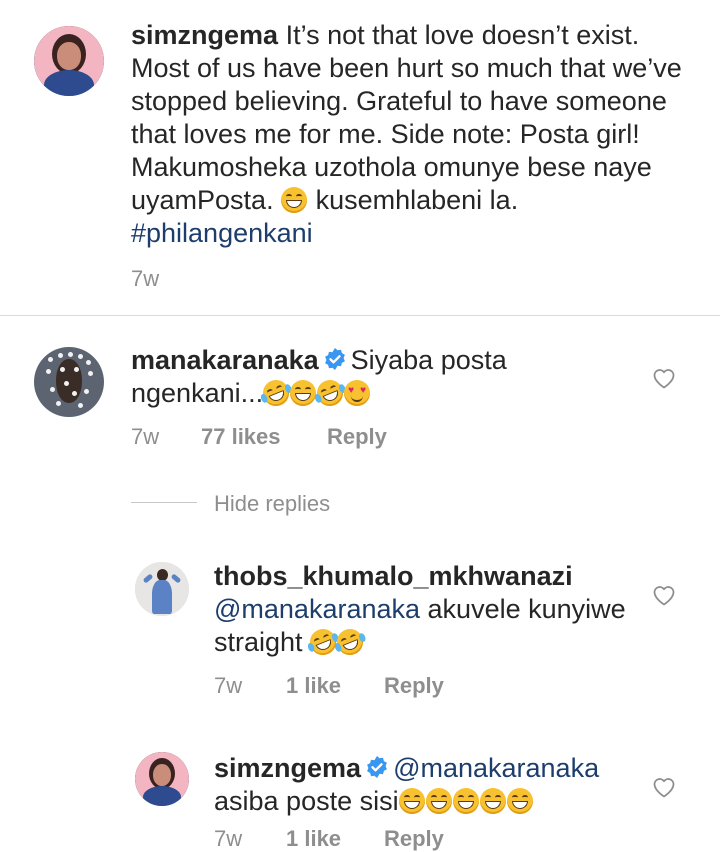  What do you see at coordinates (357, 393) in the screenshot?
I see `heart-eyes-emoji-icon: ♥ ♥` at bounding box center [357, 393].